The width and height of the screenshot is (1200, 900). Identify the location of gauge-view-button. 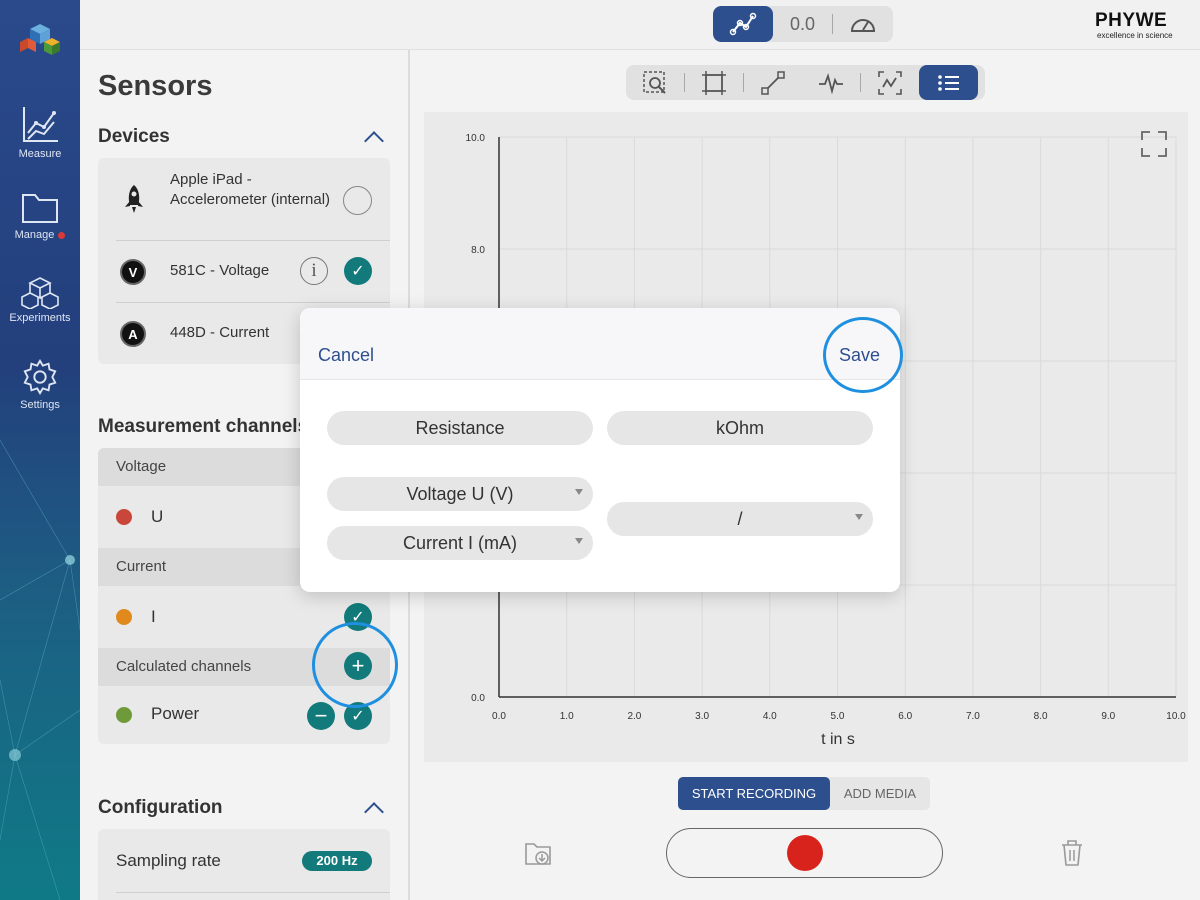
(863, 24).